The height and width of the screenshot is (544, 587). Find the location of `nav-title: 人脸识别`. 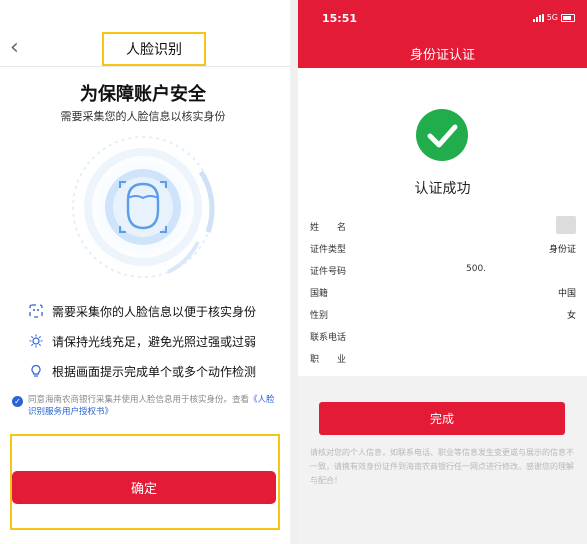

nav-title: 人脸识别 is located at coordinates (154, 49).